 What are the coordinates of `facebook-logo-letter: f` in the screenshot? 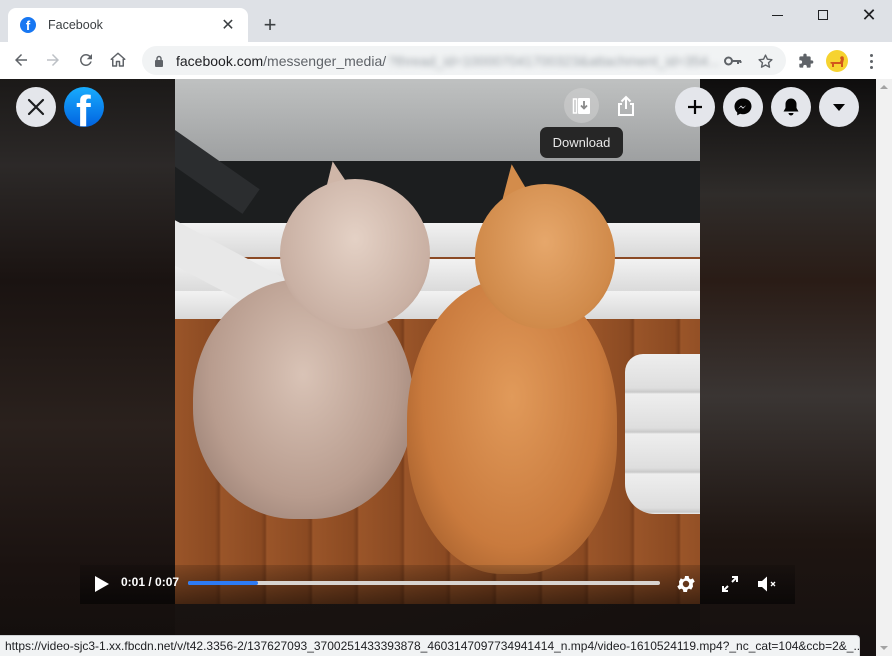 It's located at (83, 107).